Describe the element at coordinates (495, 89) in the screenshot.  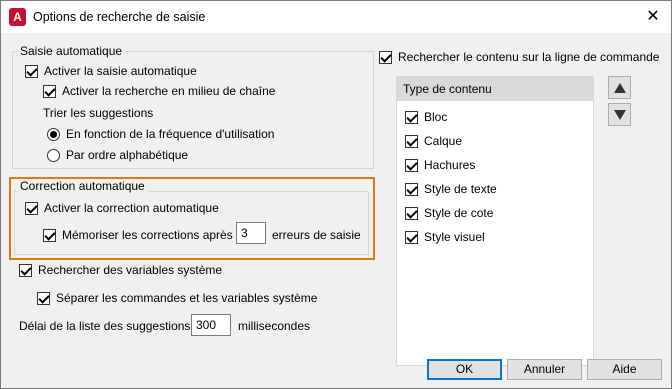
I see `content-type-header: Type de contenu` at that location.